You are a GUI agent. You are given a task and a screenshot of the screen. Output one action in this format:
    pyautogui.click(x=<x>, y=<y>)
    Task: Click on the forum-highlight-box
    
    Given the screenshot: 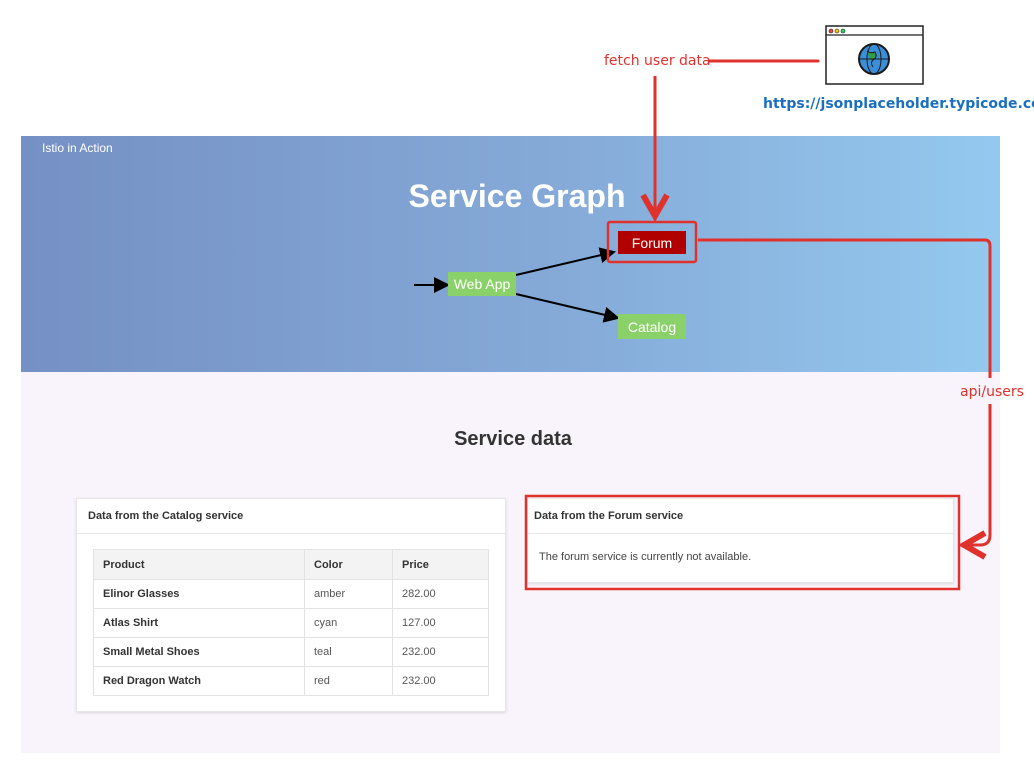 What is the action you would take?
    pyautogui.click(x=652, y=242)
    